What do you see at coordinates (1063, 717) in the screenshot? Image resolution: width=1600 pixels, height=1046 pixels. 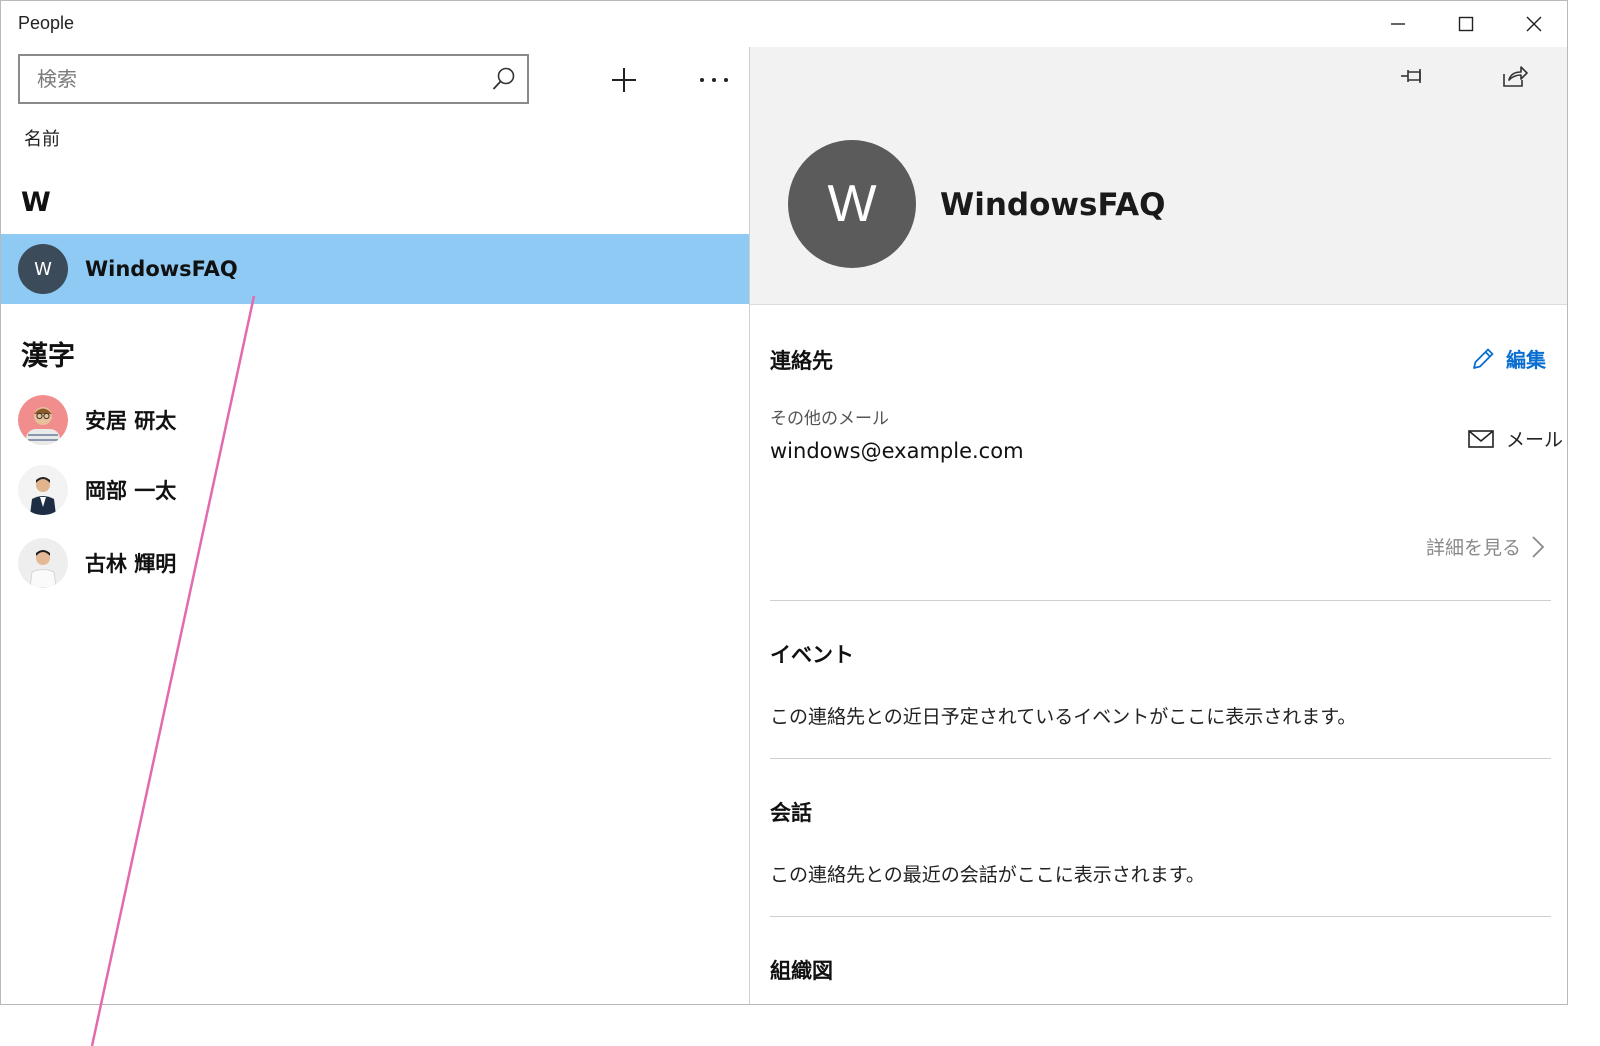 I see `events-section-body: この連絡先との近日予定されているイベントがここに表示されます。` at bounding box center [1063, 717].